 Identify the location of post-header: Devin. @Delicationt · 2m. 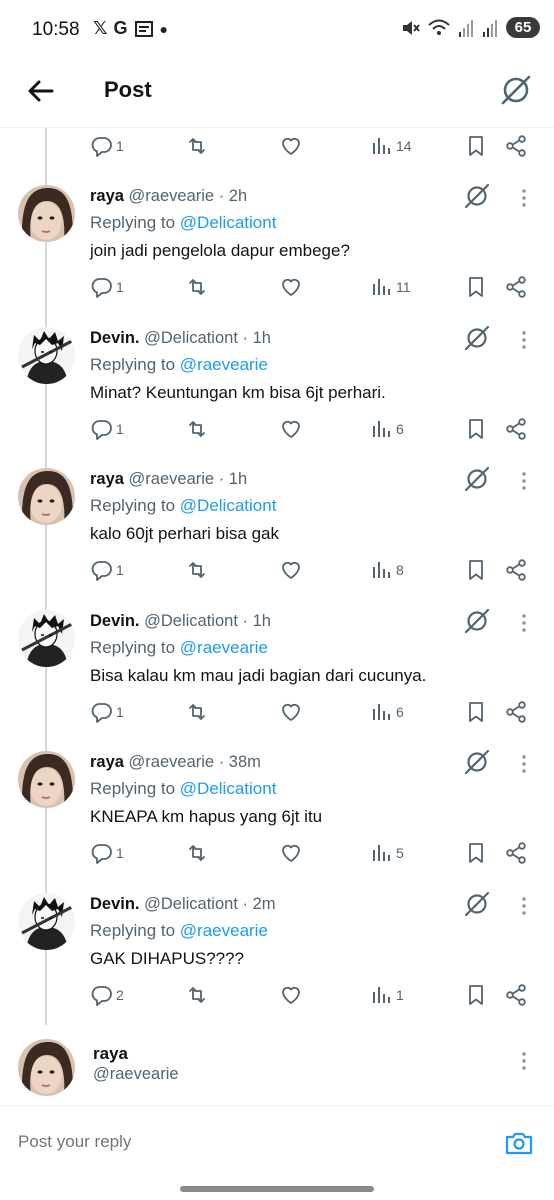
(183, 904).